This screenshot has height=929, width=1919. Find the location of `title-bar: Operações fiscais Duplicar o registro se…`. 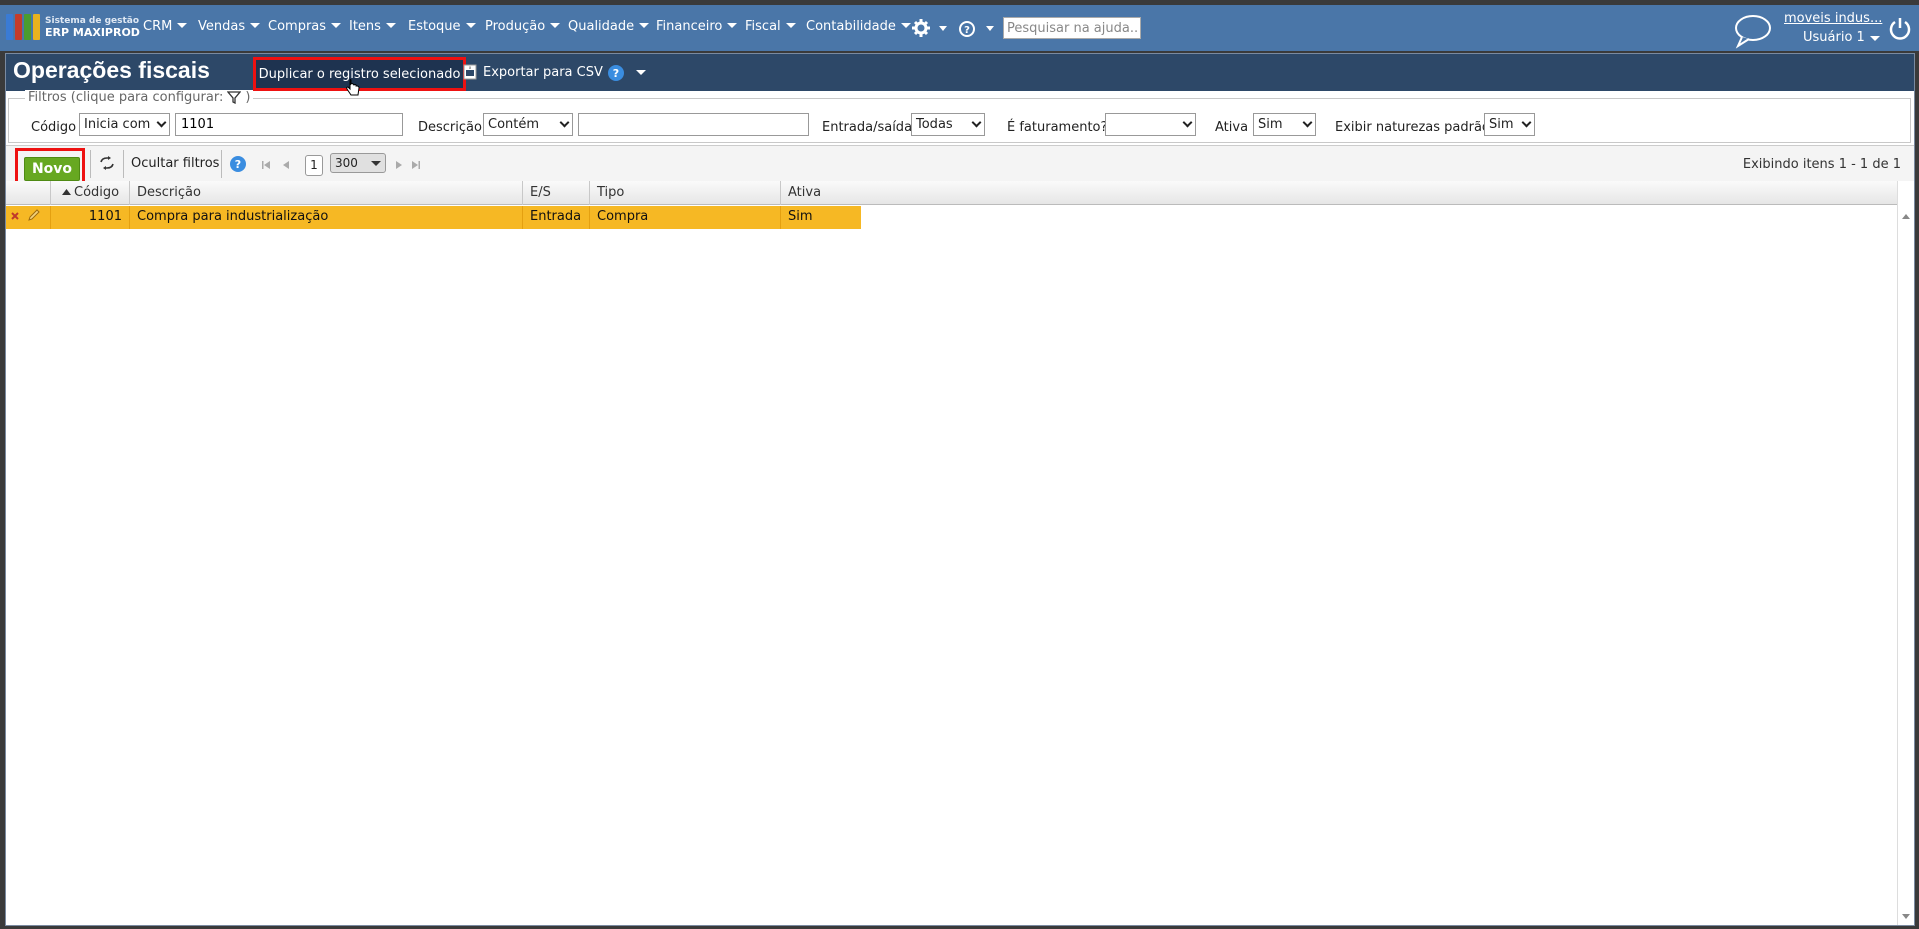

title-bar: Operações fiscais Duplicar o registro se… is located at coordinates (960, 75).